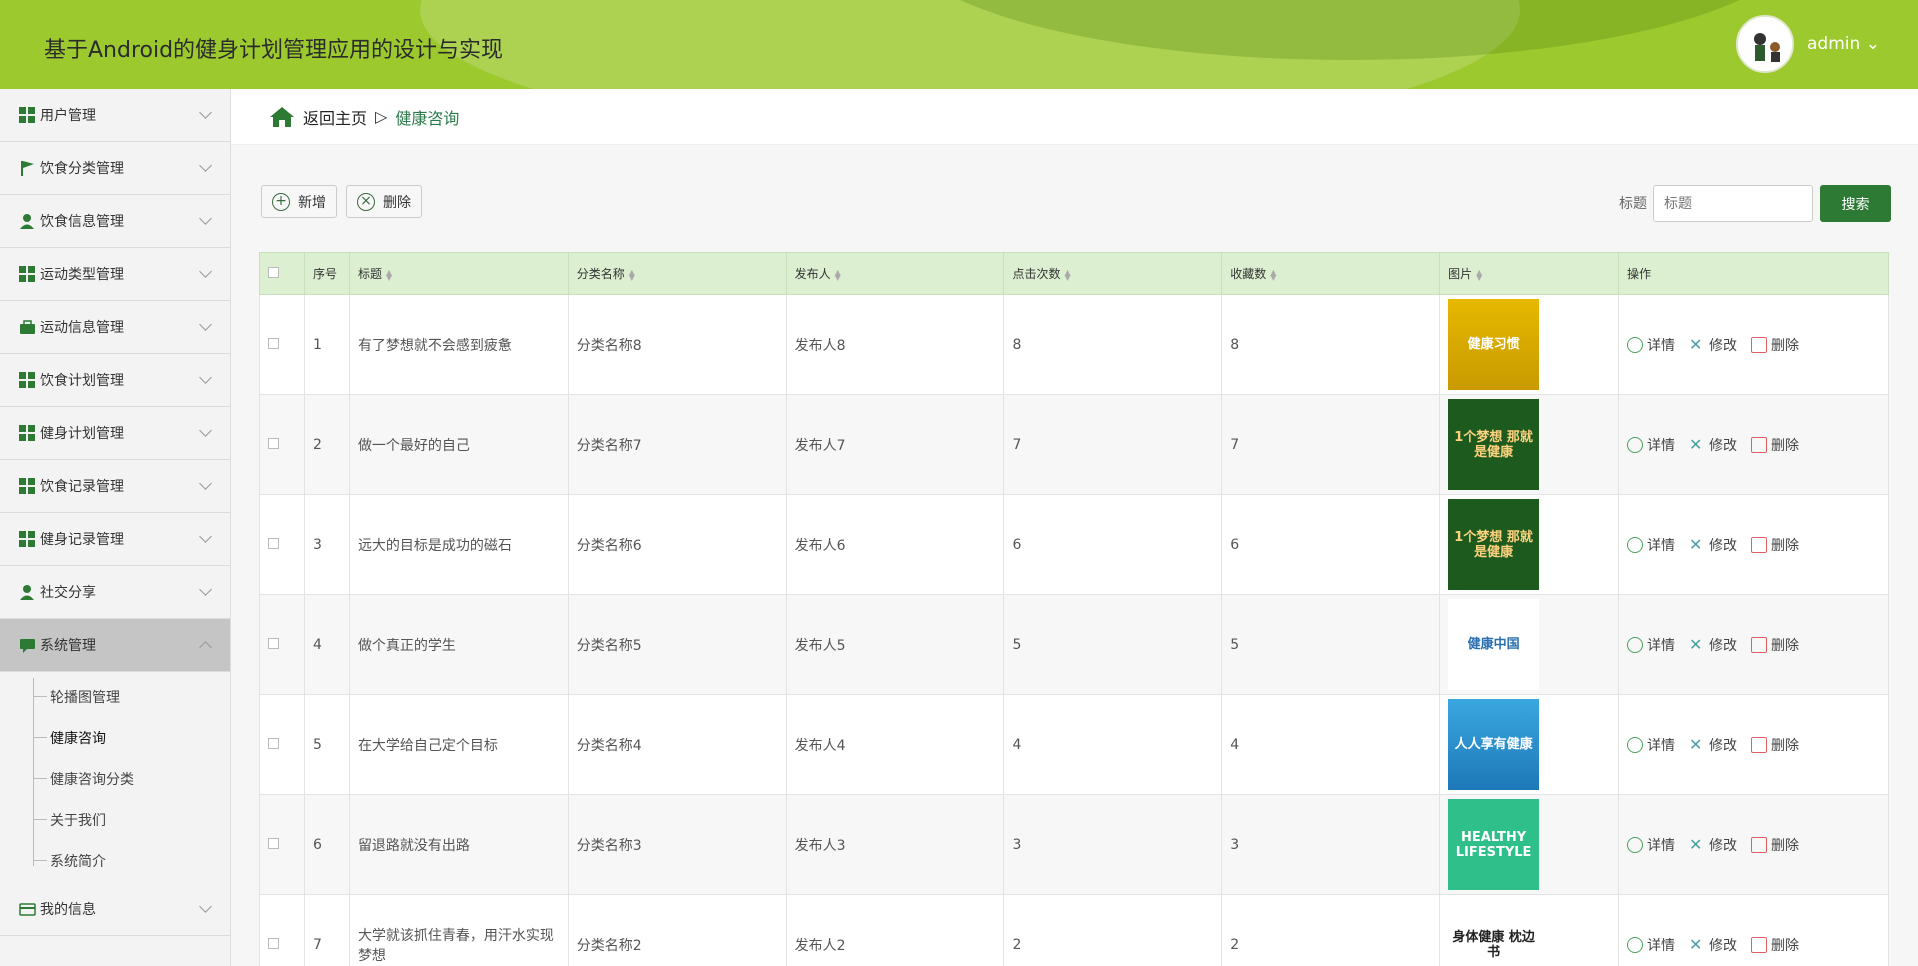 This screenshot has height=966, width=1918. I want to click on sidebar-item-7: 饮食记录管理, so click(115, 486).